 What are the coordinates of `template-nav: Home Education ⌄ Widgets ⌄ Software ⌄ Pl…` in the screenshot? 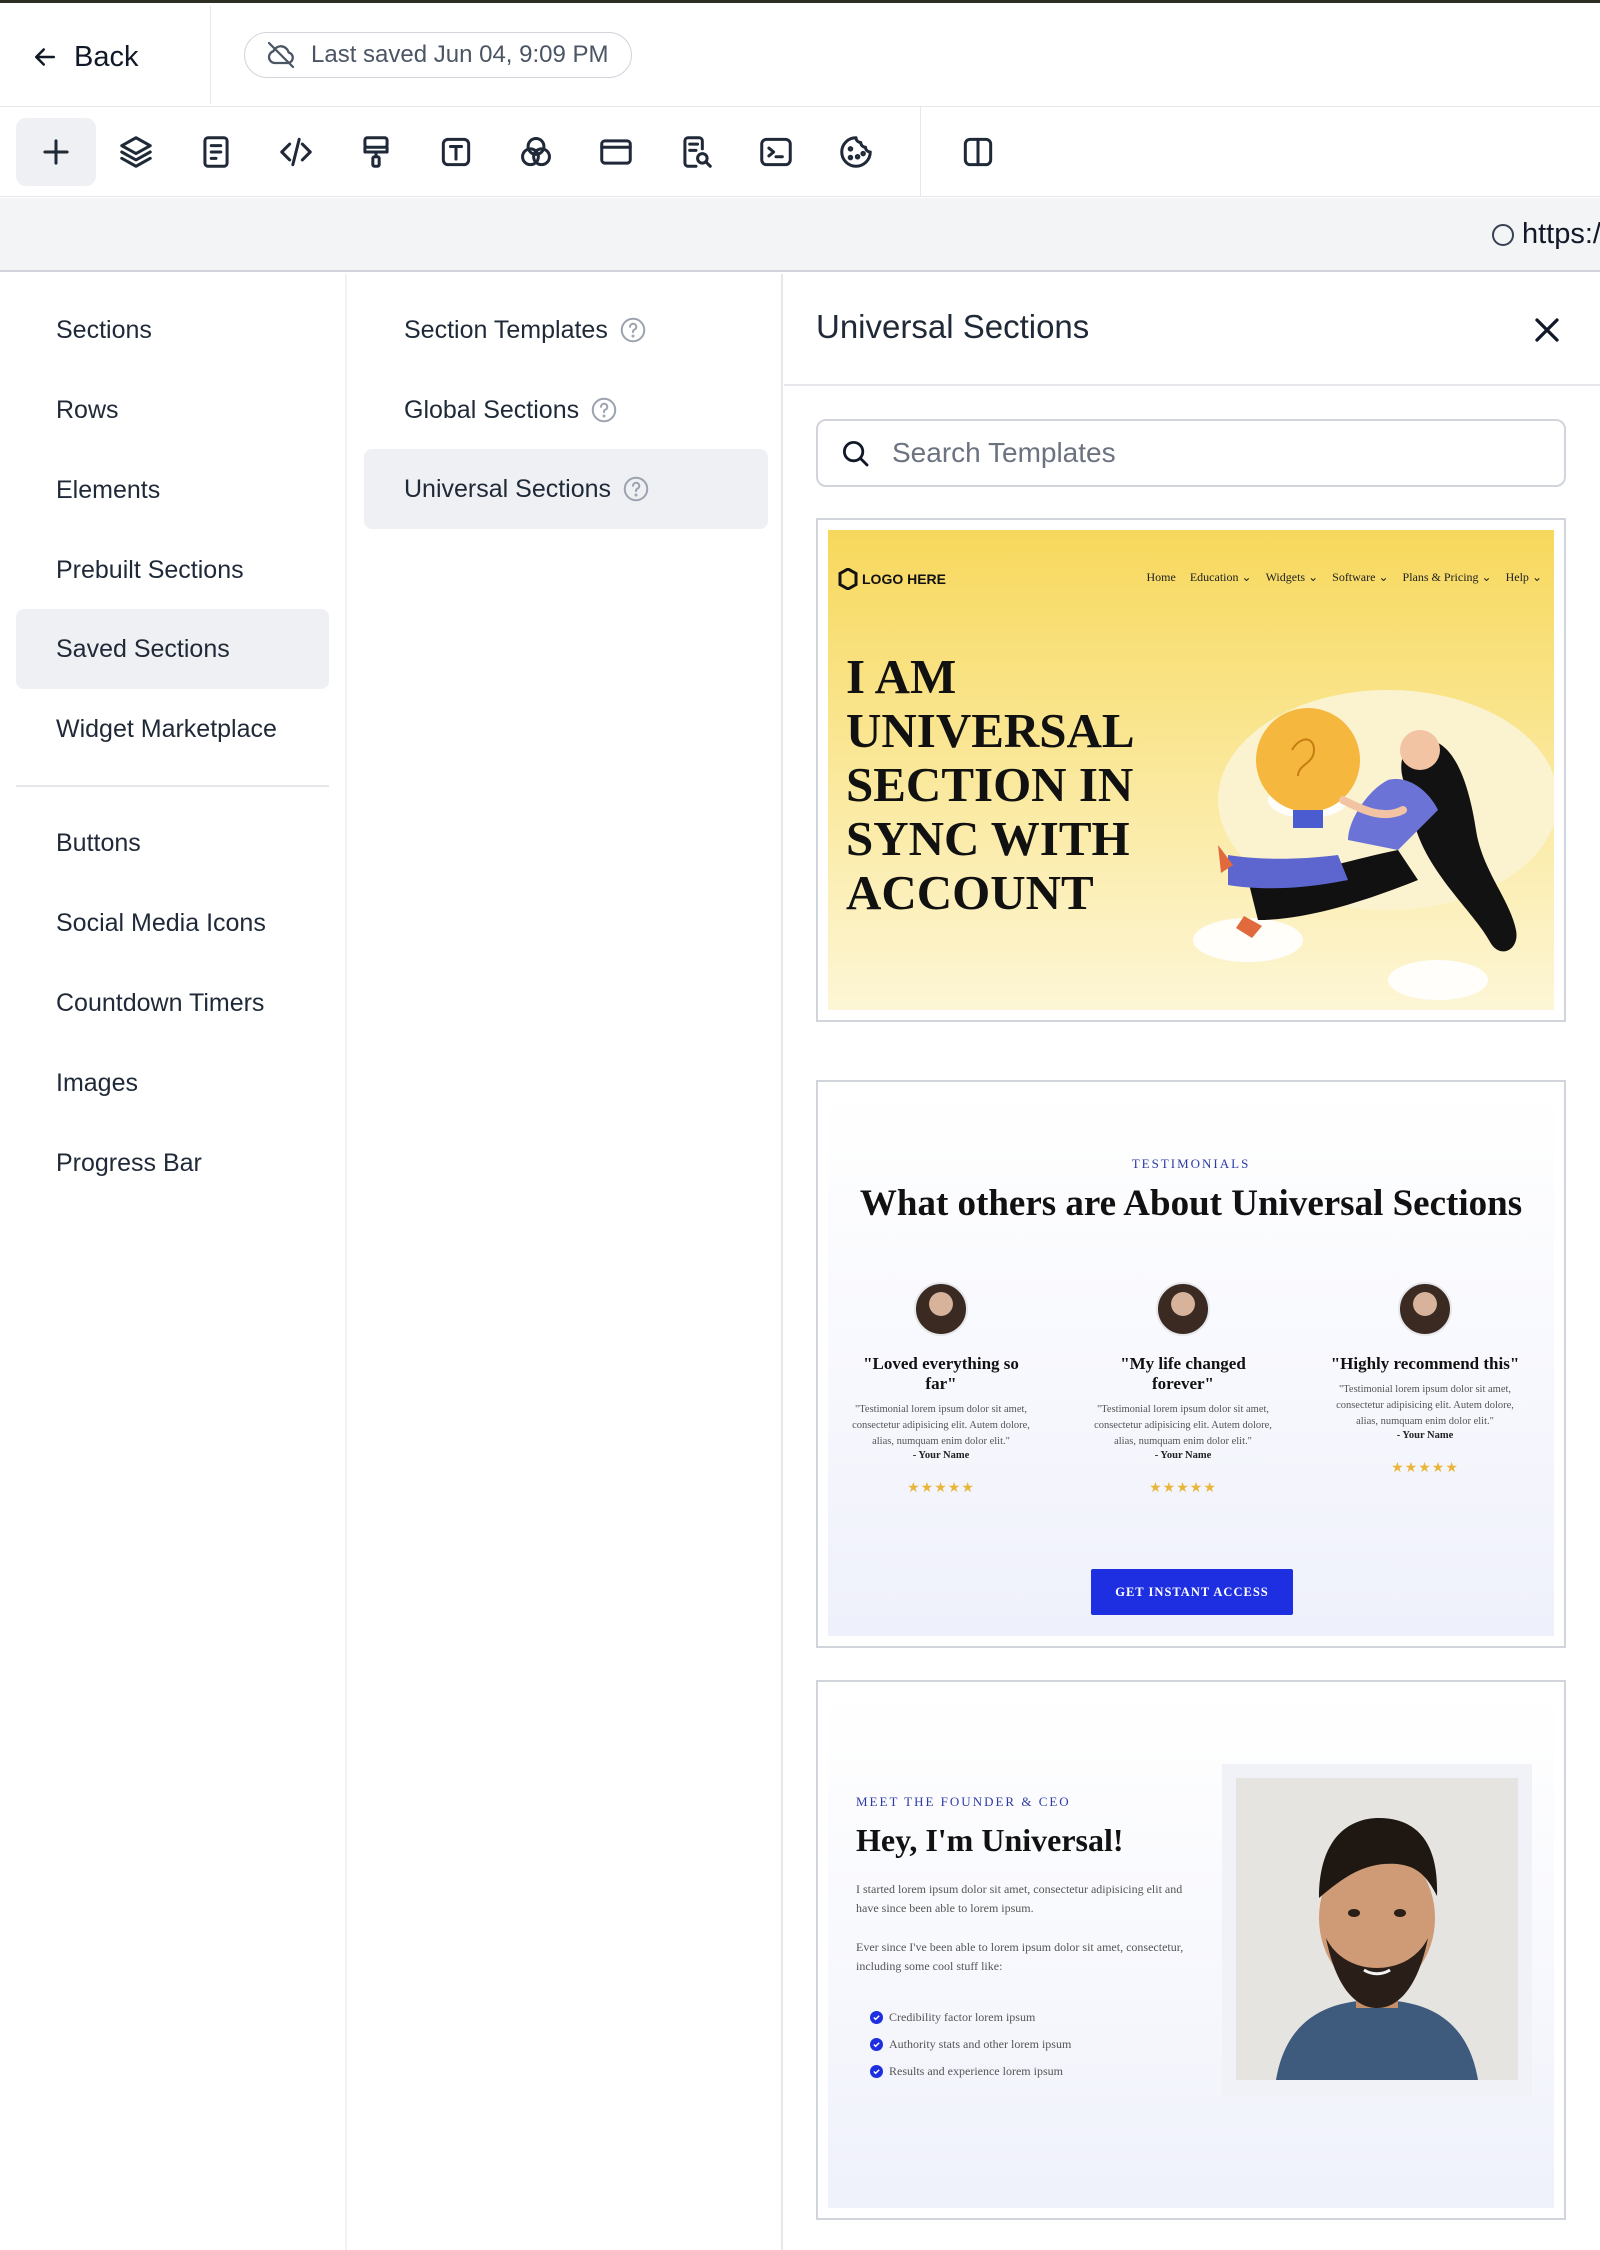 It's located at (1344, 577).